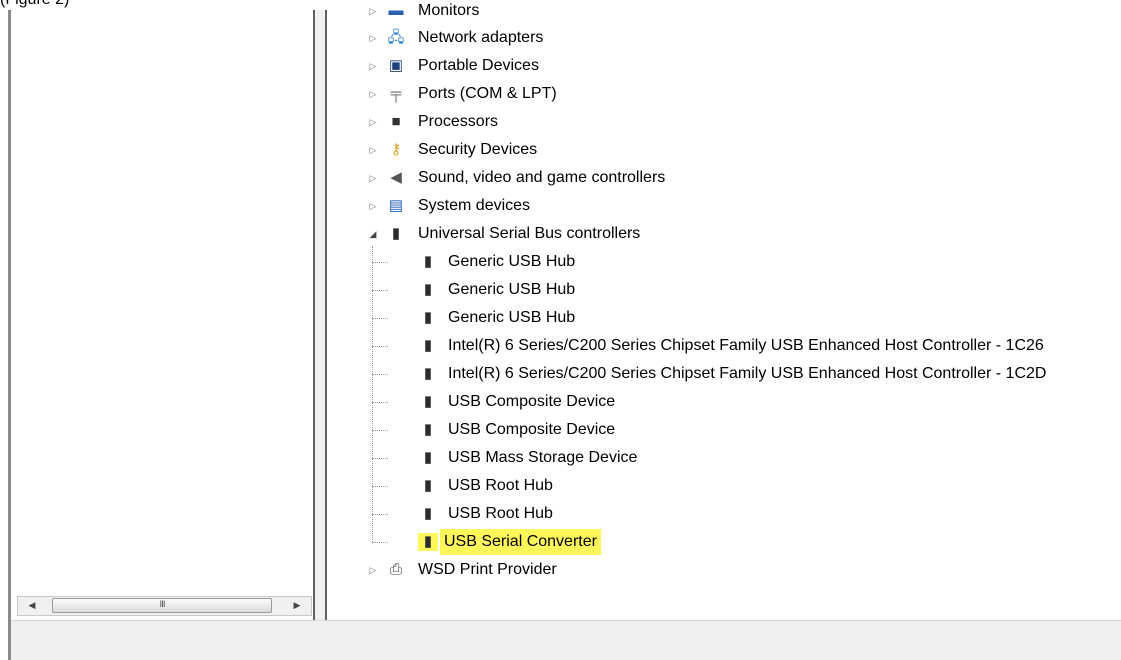  What do you see at coordinates (542, 177) in the screenshot?
I see `tree-item-label: Sound, video and game controllers` at bounding box center [542, 177].